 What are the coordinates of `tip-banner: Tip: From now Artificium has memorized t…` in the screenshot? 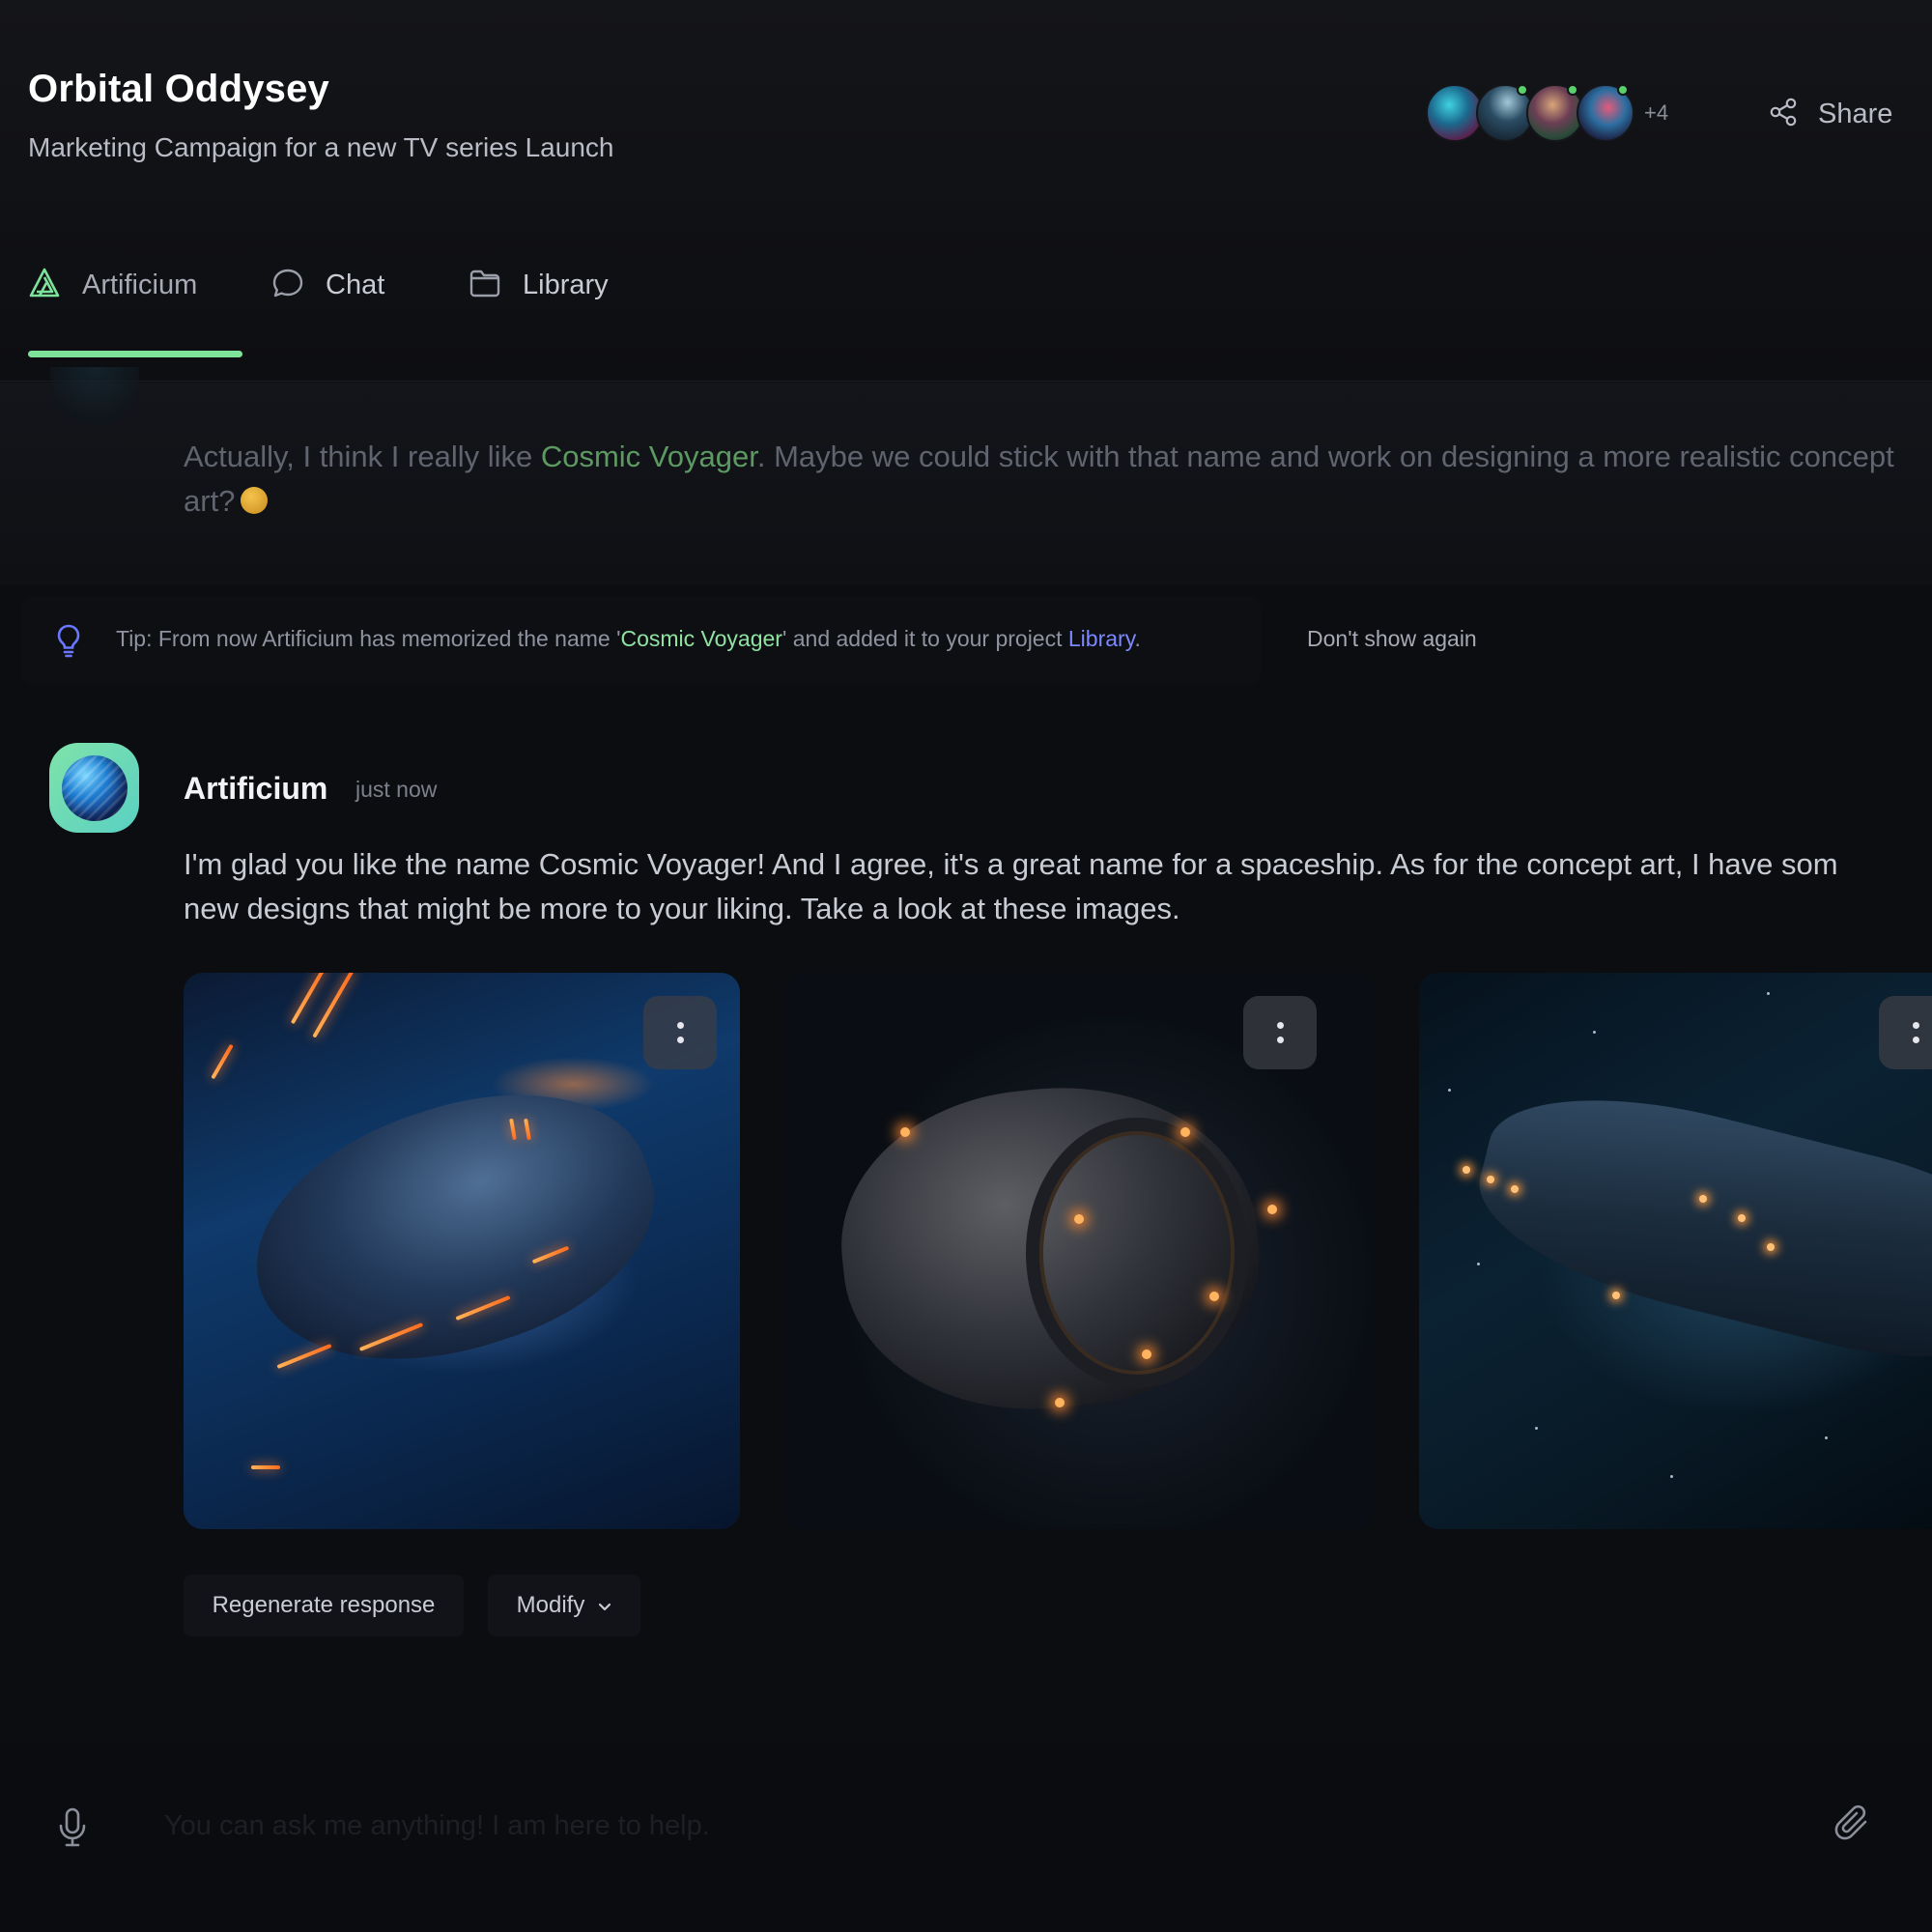 It's located at (641, 640).